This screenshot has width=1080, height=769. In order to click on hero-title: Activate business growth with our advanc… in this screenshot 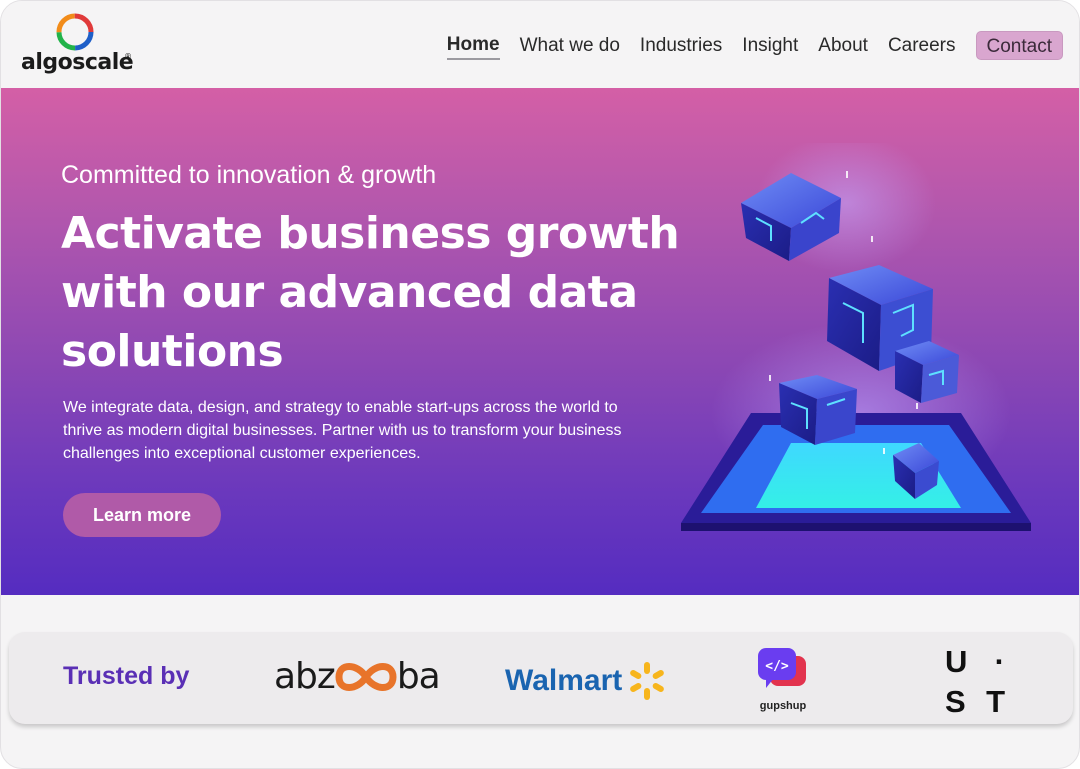, I will do `click(370, 292)`.